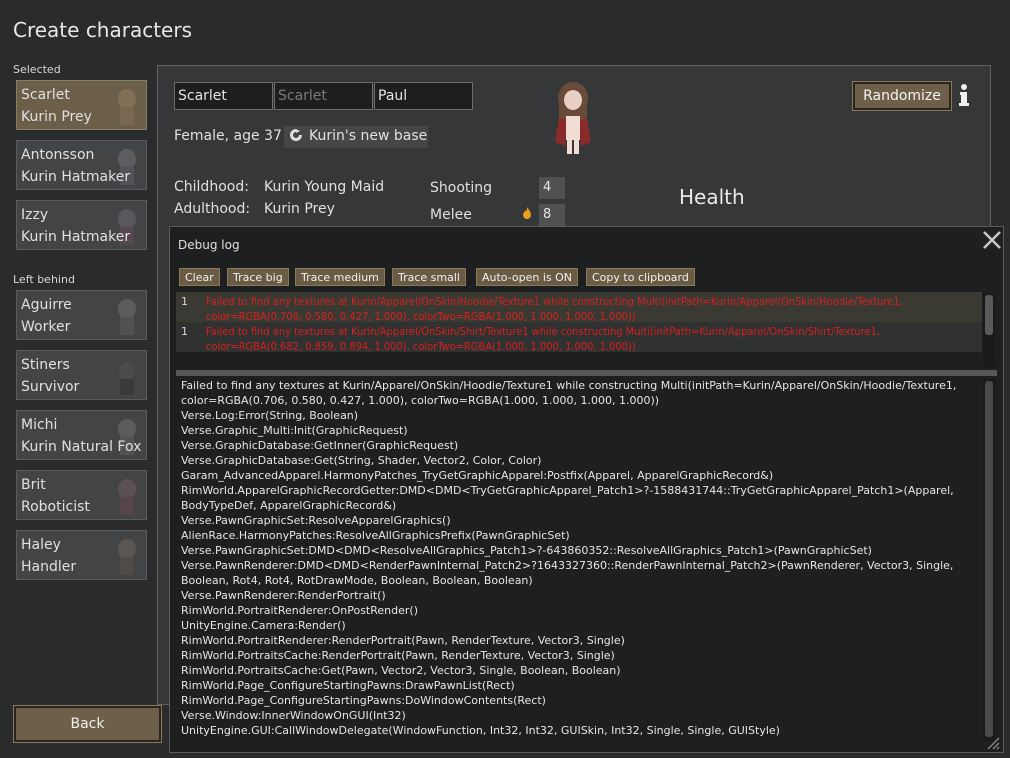  What do you see at coordinates (33, 485) in the screenshot?
I see `pawn-name: Brit` at bounding box center [33, 485].